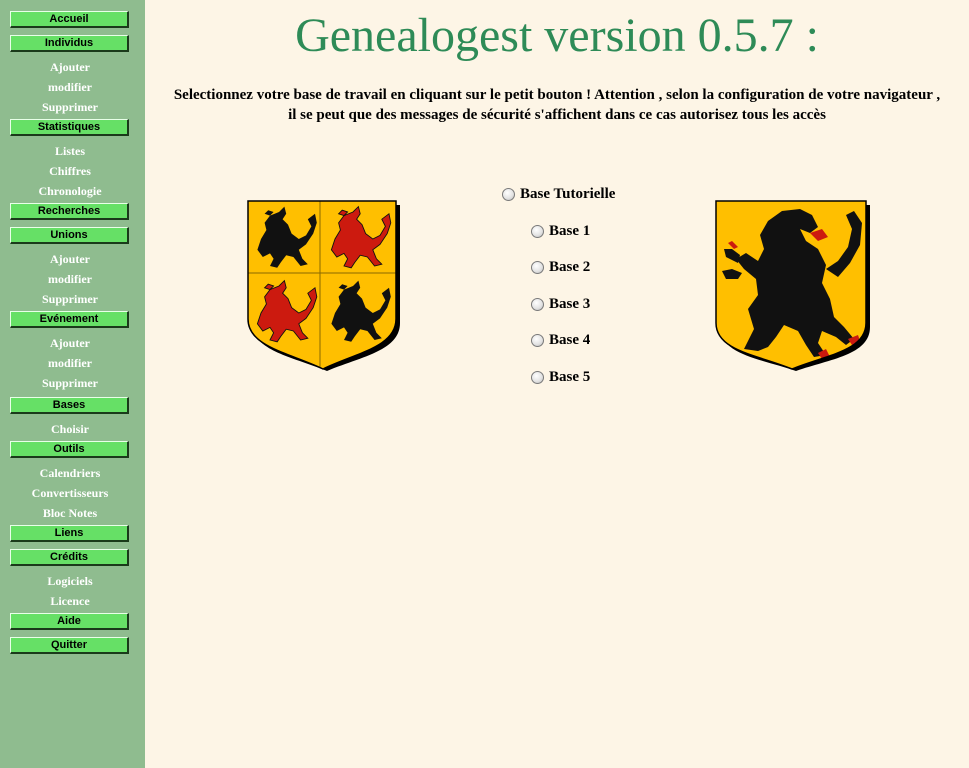  I want to click on nav-button-individus: Individus, so click(69, 43).